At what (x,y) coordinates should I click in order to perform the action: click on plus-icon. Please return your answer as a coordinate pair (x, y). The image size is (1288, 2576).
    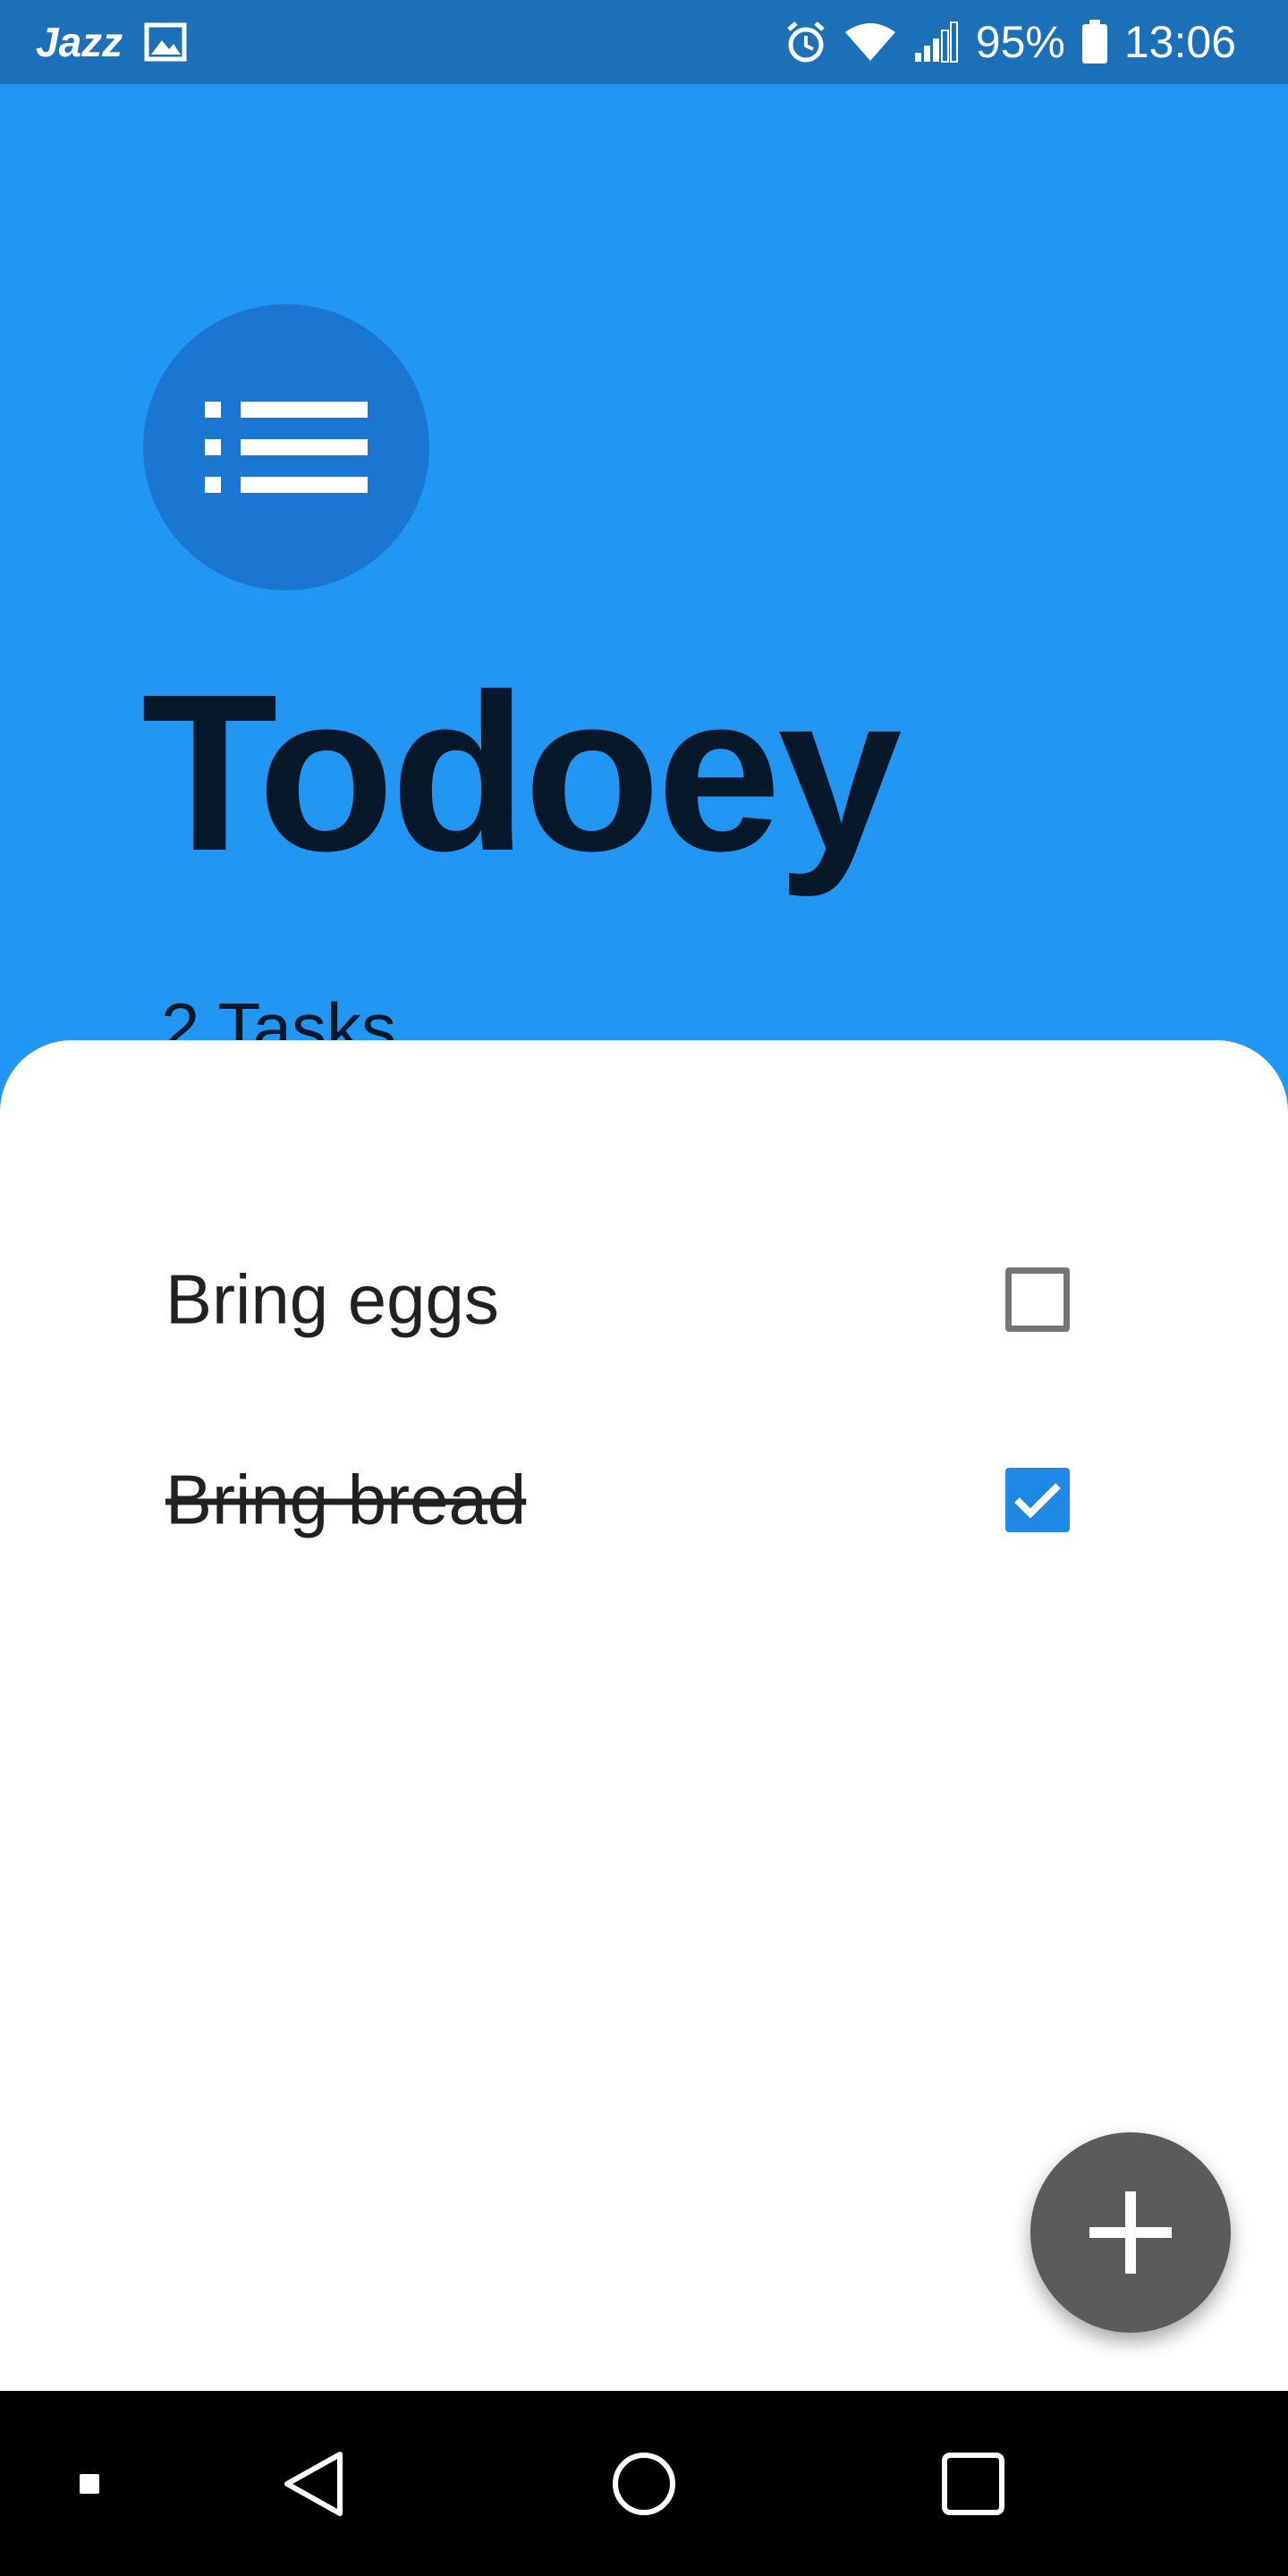
    Looking at the image, I should click on (1130, 2232).